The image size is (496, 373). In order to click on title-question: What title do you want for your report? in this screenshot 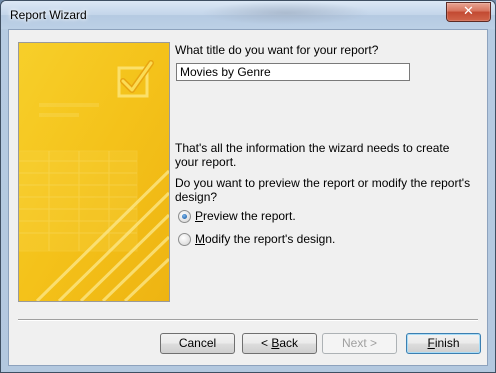, I will do `click(277, 50)`.